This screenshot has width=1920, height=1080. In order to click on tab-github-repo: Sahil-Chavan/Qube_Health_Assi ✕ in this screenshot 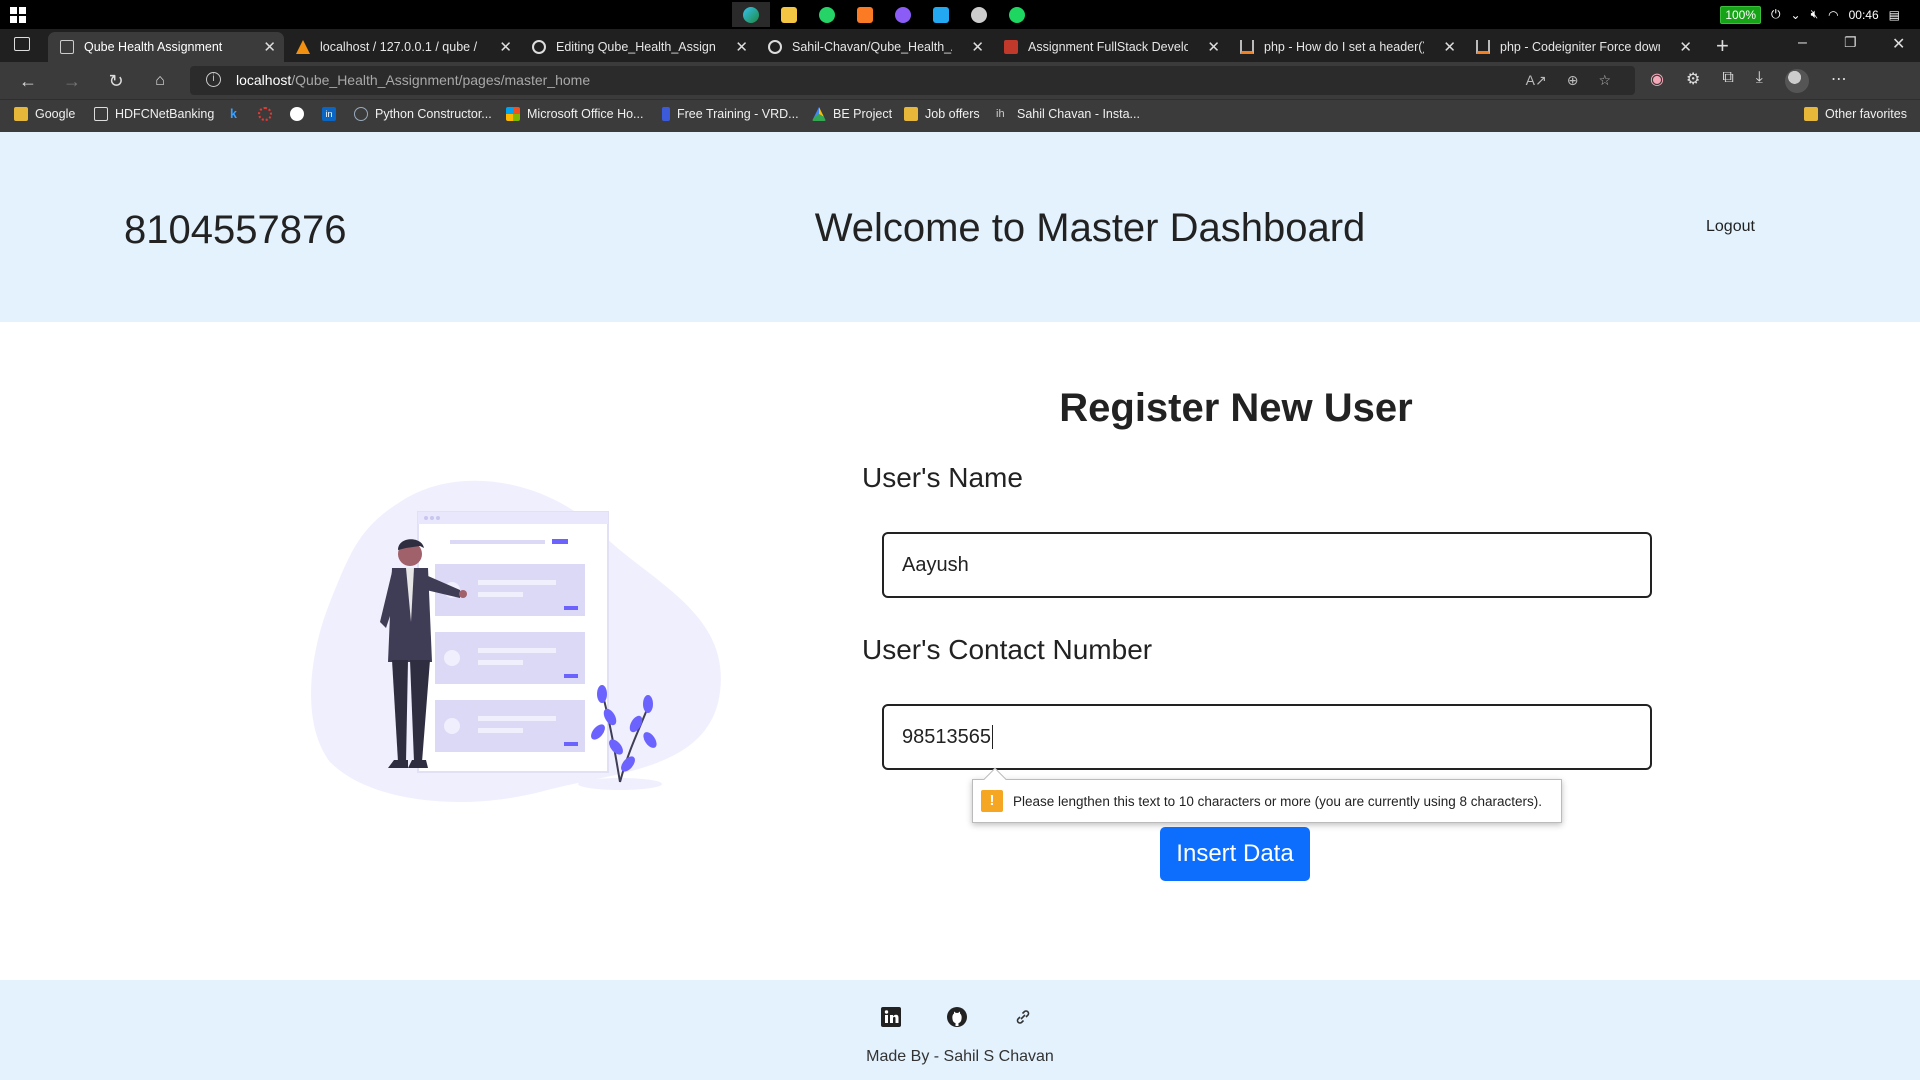, I will do `click(874, 47)`.